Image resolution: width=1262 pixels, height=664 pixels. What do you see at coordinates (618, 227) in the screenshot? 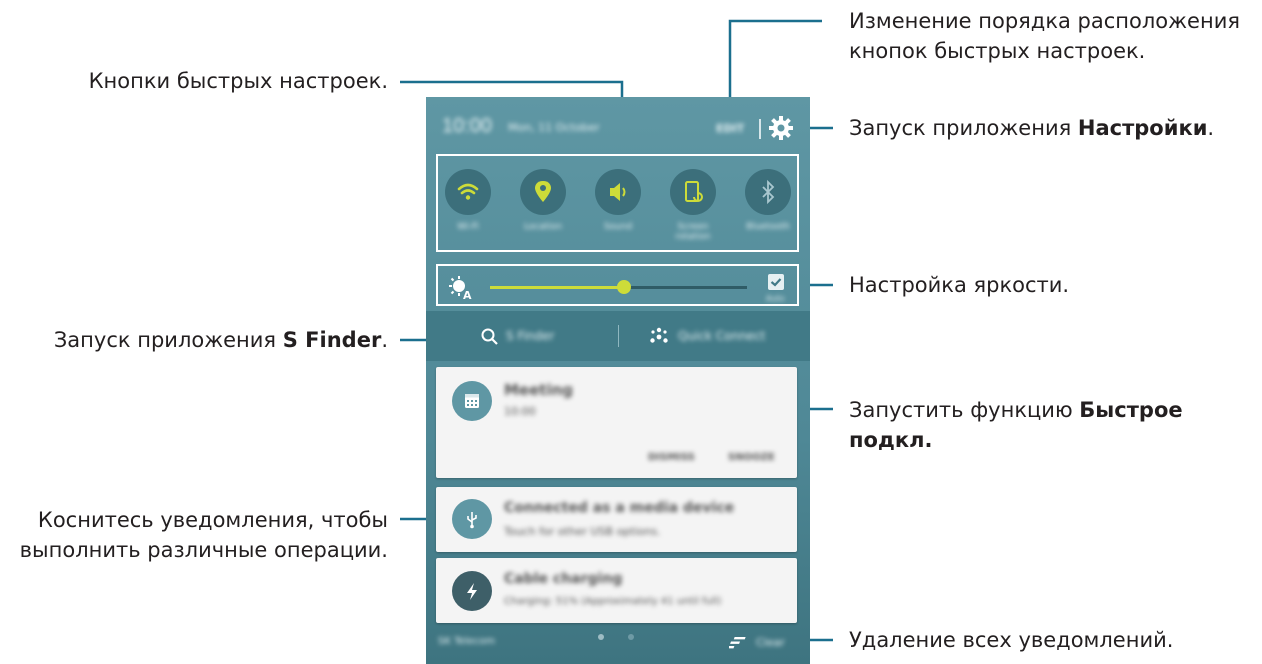
I see `quick-label-sound: Sound` at bounding box center [618, 227].